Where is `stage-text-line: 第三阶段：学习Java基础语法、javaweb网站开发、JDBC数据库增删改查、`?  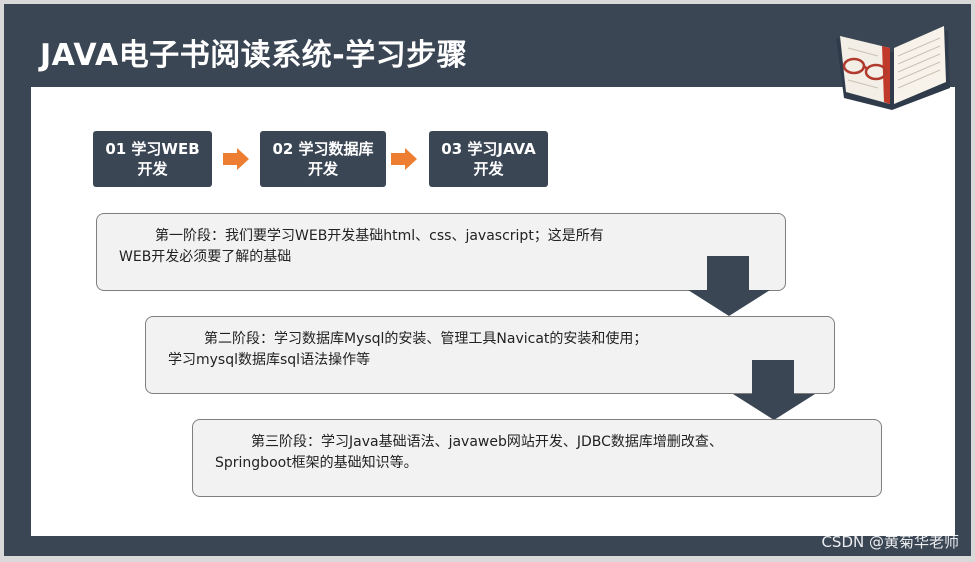
stage-text-line: 第三阶段：学习Java基础语法、javaweb网站开发、JDBC数据库增删改查、 is located at coordinates (487, 442).